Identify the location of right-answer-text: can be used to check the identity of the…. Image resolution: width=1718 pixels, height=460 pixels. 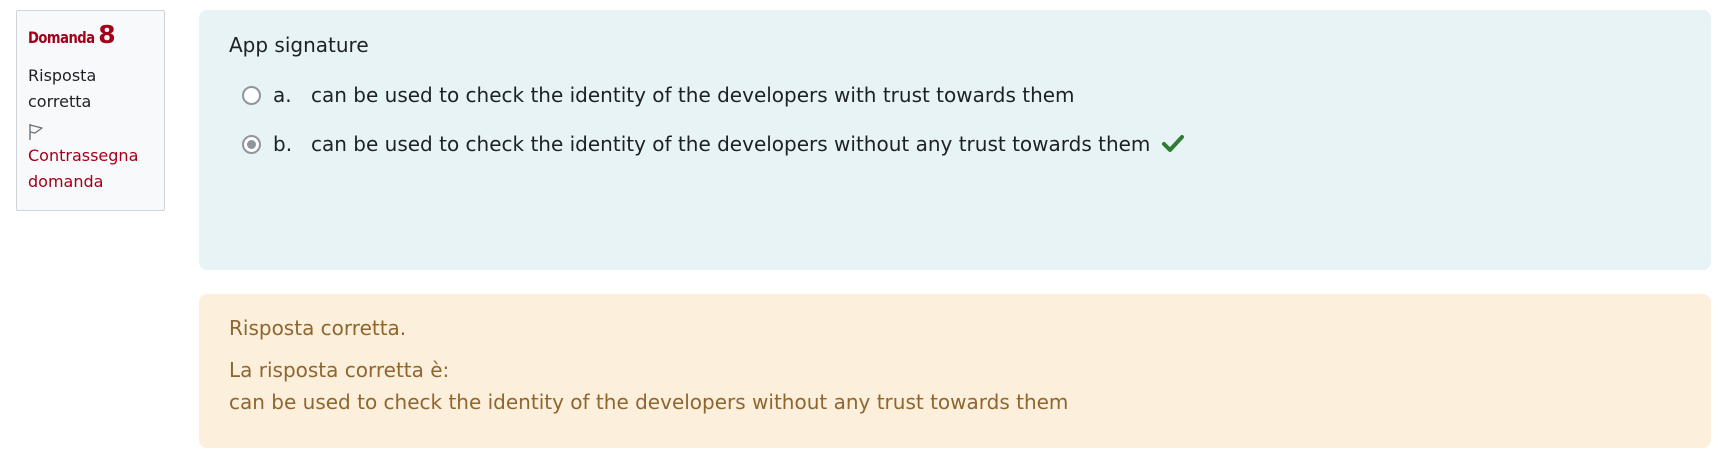
(649, 402).